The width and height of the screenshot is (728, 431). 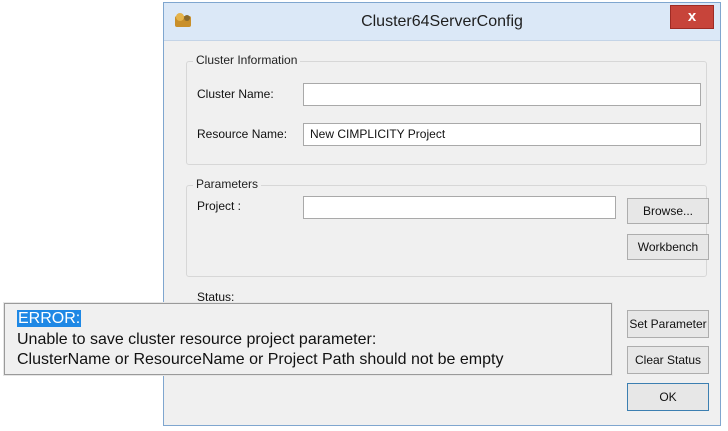 What do you see at coordinates (668, 397) in the screenshot?
I see `ok-button: OK` at bounding box center [668, 397].